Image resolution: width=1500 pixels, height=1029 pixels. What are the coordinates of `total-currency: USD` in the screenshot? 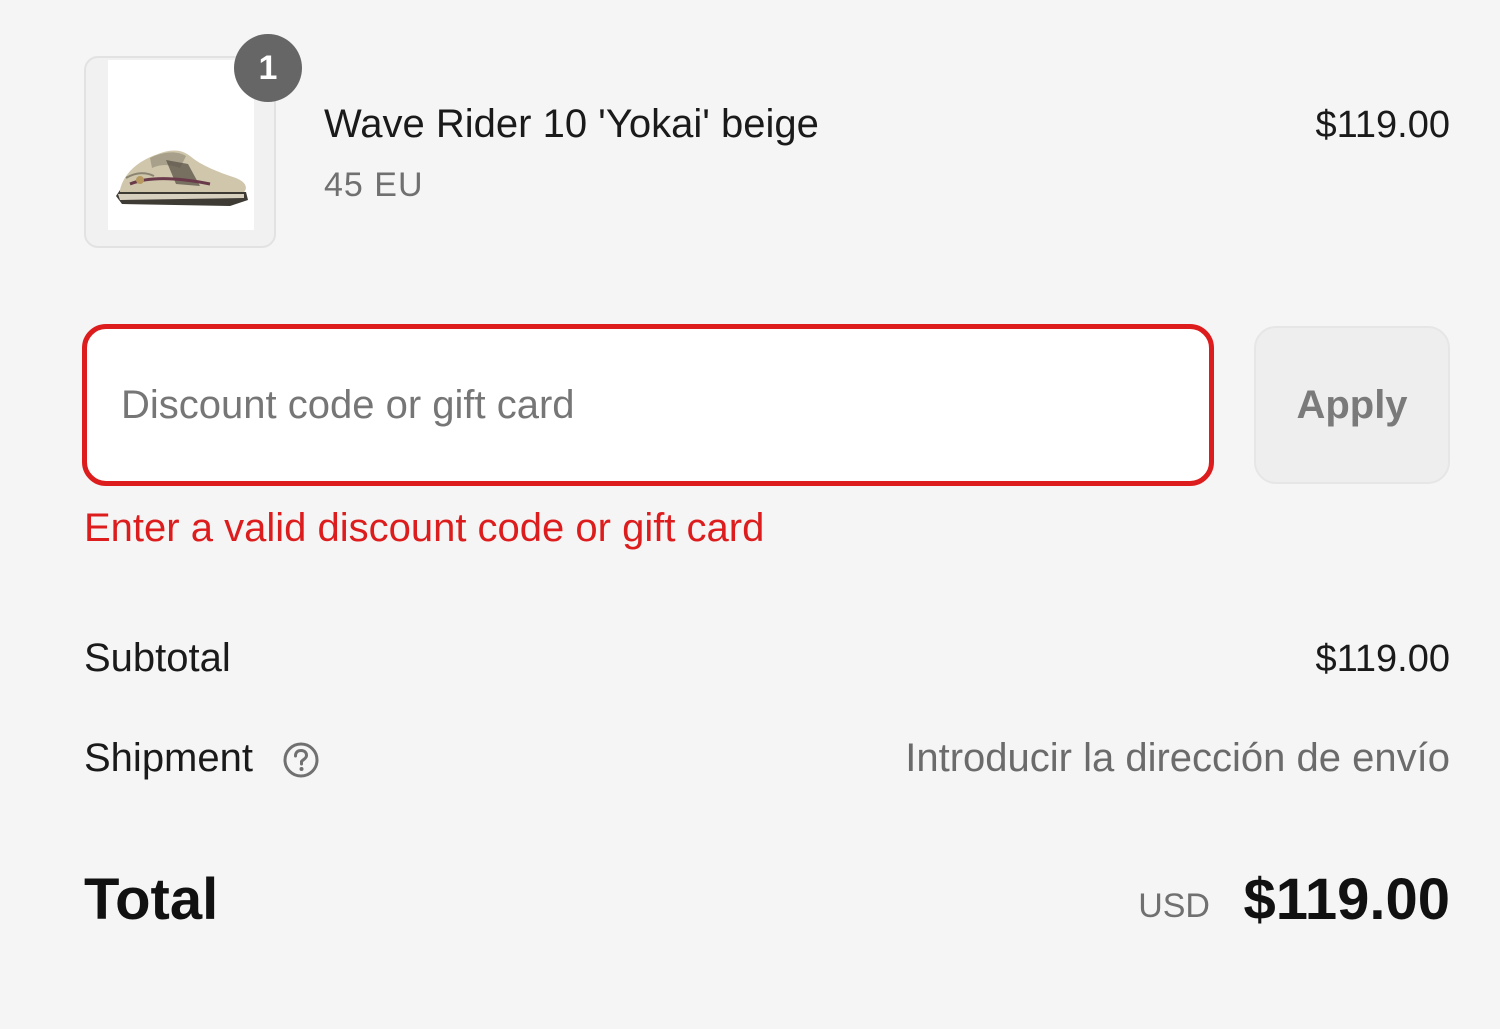 It's located at (1174, 906).